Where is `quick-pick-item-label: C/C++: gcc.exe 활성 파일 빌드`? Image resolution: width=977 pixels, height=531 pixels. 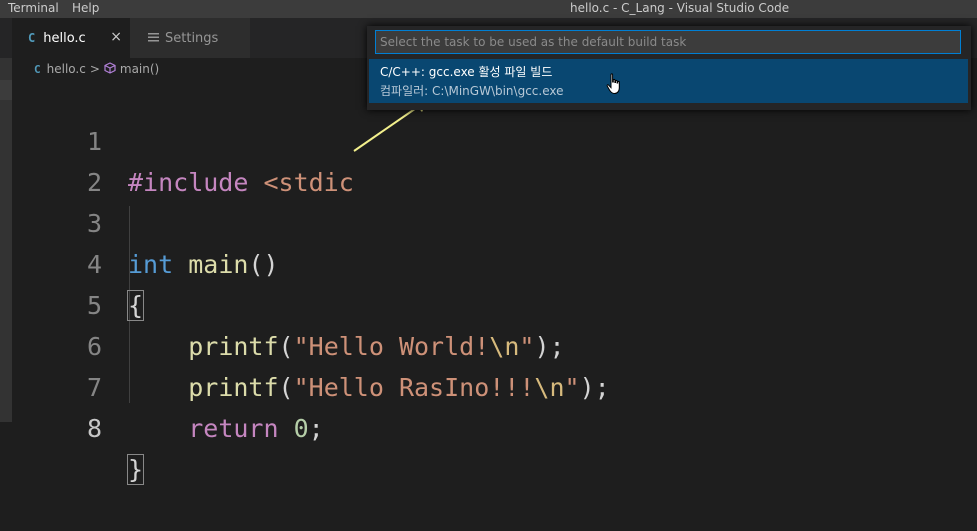
quick-pick-item-label: C/C++: gcc.exe 활성 파일 빌드 is located at coordinates (466, 72).